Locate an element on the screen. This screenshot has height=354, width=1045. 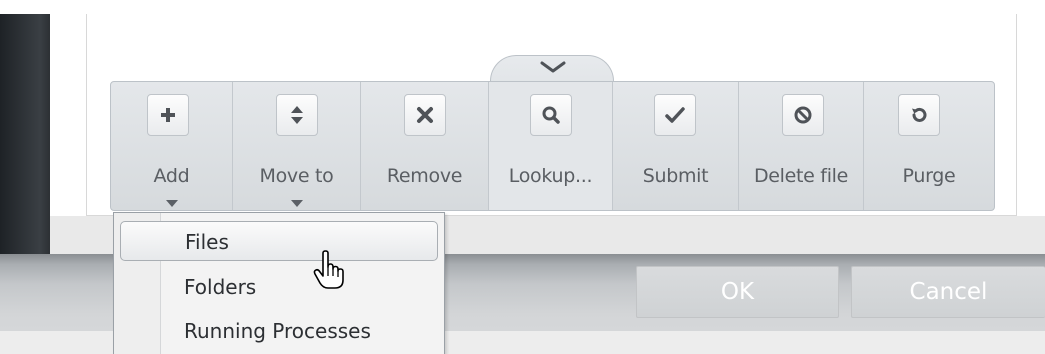
cancel-button: Cancel is located at coordinates (948, 292).